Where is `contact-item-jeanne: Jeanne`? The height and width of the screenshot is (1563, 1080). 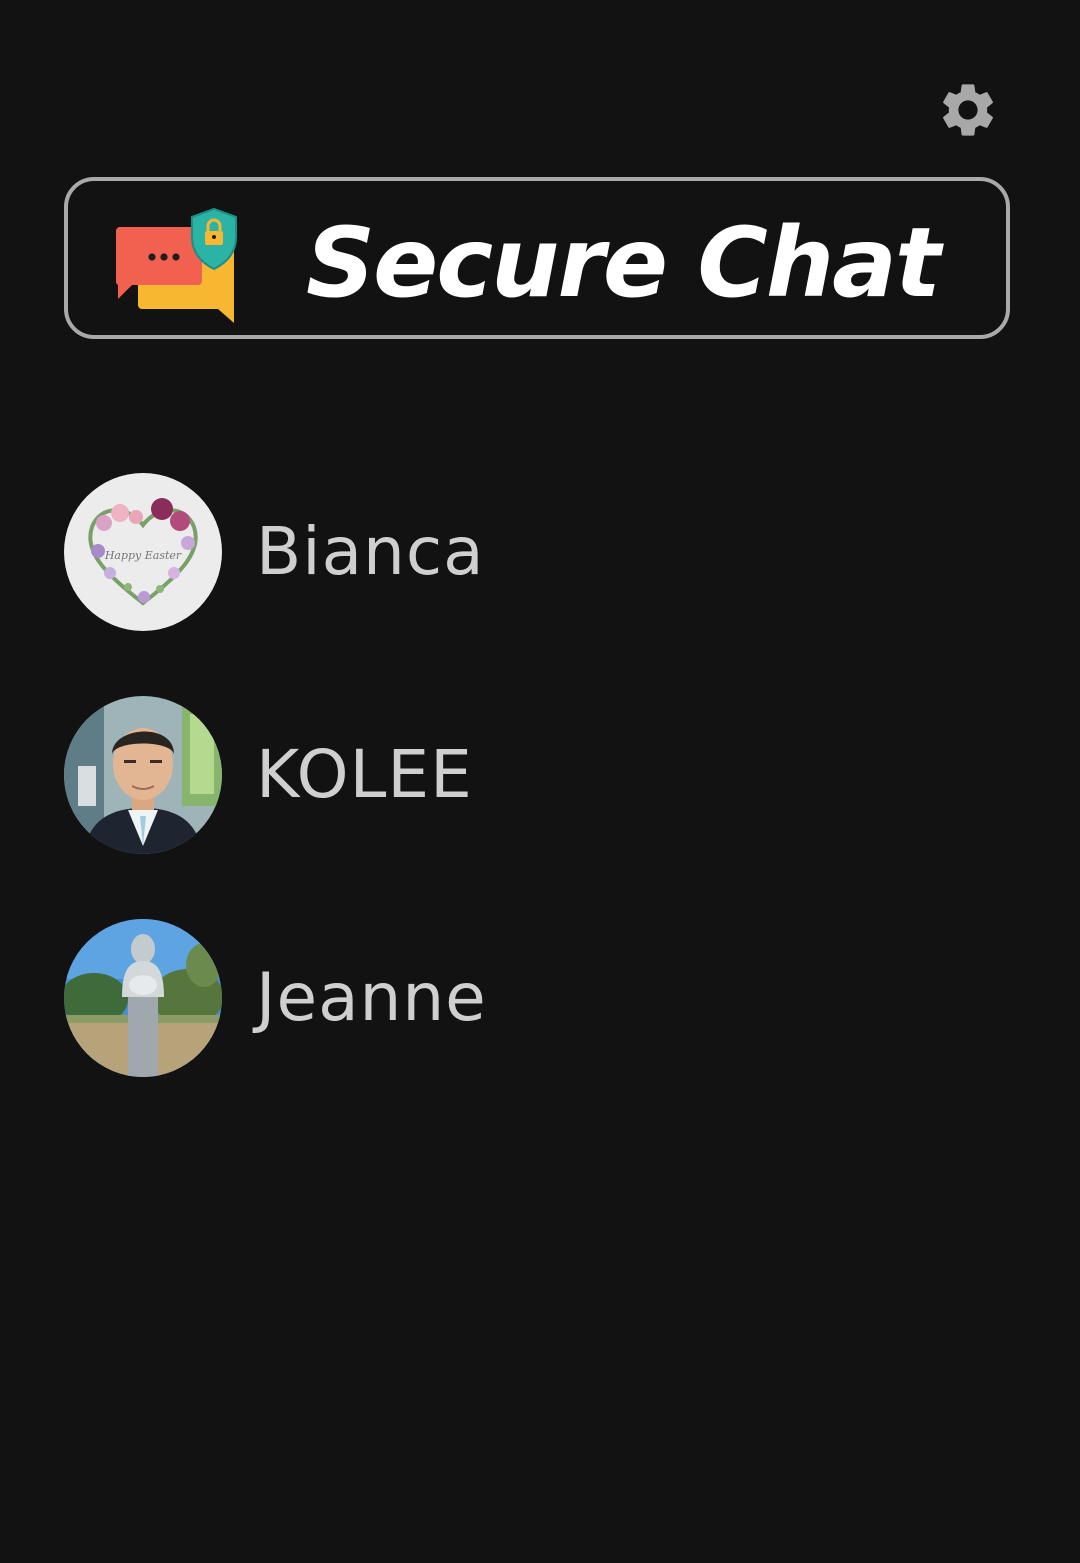
contact-item-jeanne: Jeanne is located at coordinates (539, 998).